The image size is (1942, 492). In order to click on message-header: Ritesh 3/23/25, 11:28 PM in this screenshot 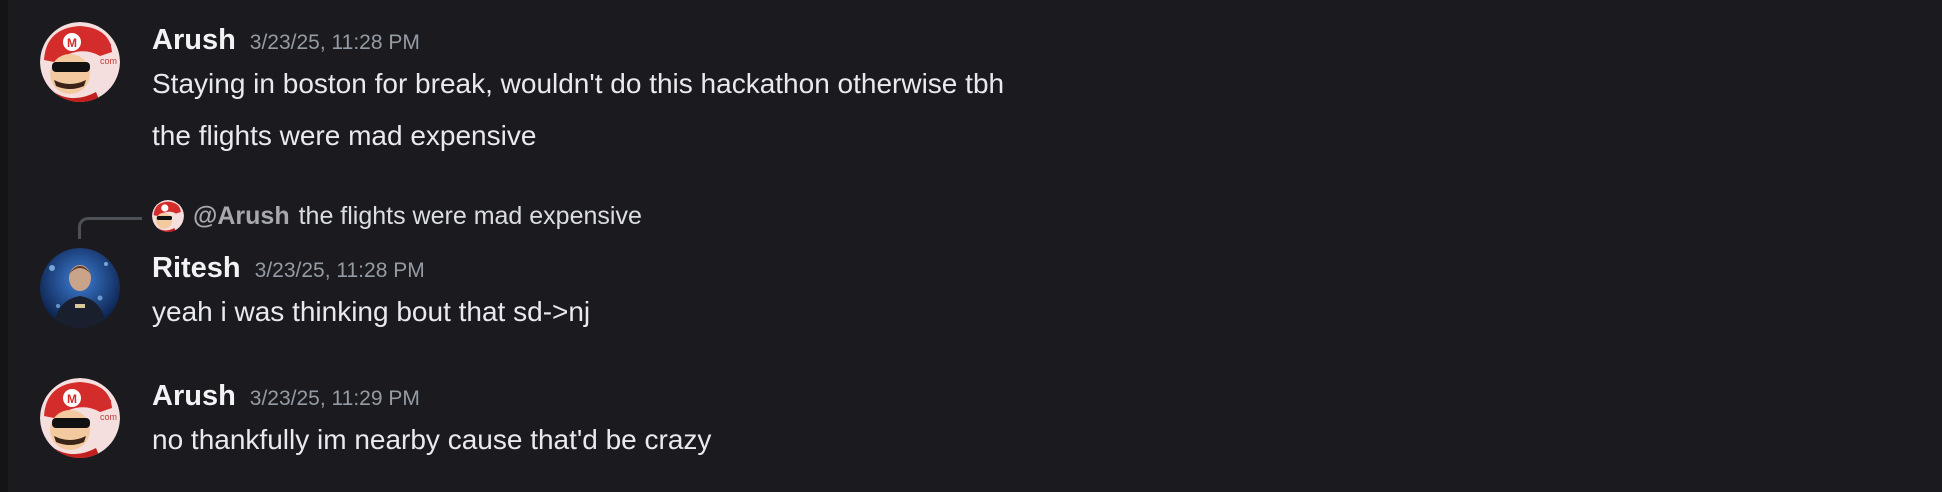, I will do `click(288, 268)`.